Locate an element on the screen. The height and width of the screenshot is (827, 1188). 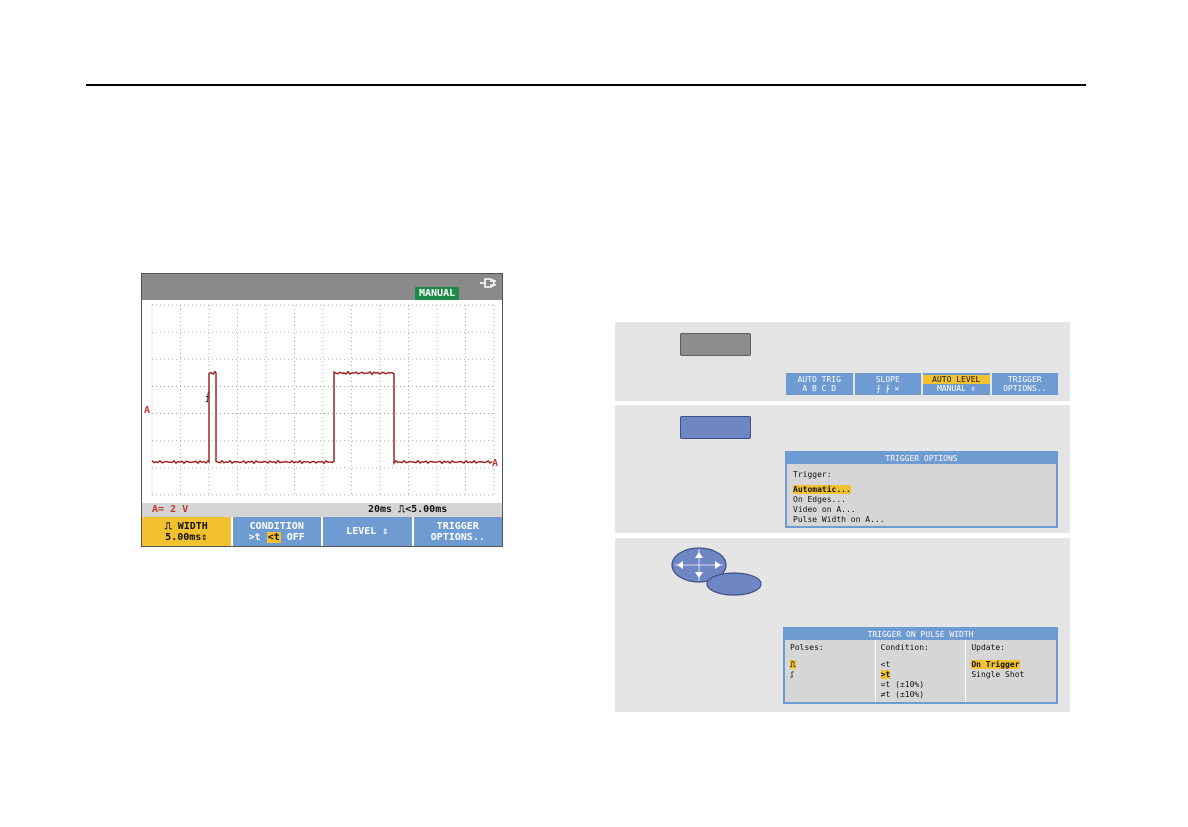
menu-slope: SLOPE ⨍ ⨑ ✕ is located at coordinates (888, 384).